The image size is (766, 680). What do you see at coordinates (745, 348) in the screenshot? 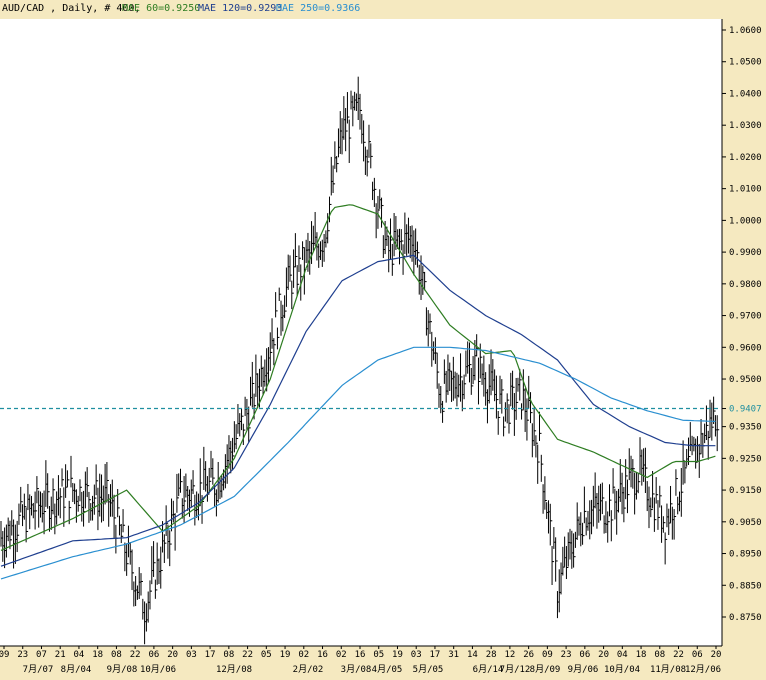
I see `y-tick-label: 0.9600` at bounding box center [745, 348].